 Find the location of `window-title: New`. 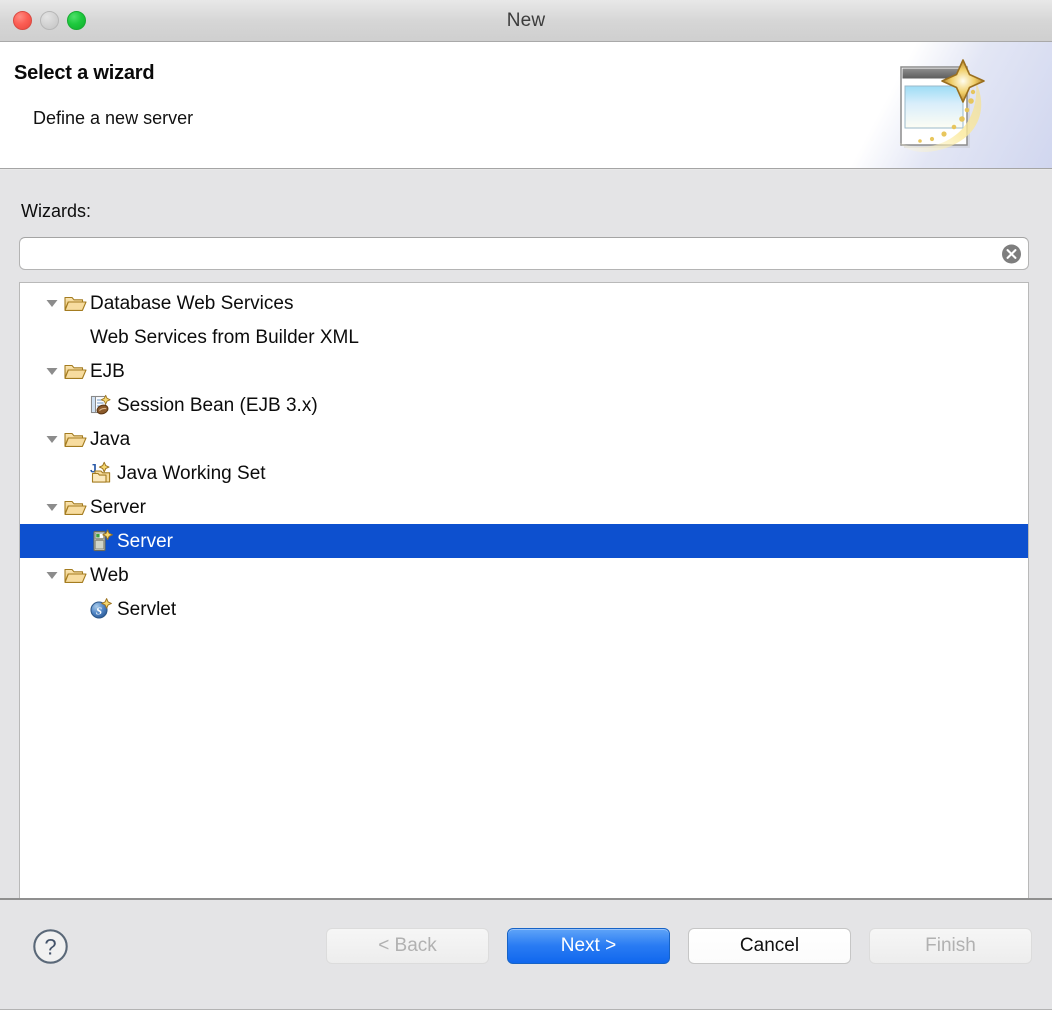

window-title: New is located at coordinates (526, 20).